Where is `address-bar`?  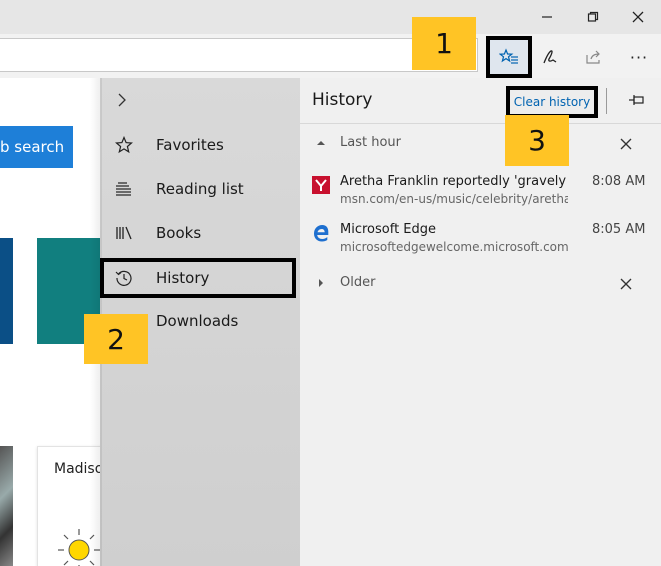
address-bar is located at coordinates (239, 55).